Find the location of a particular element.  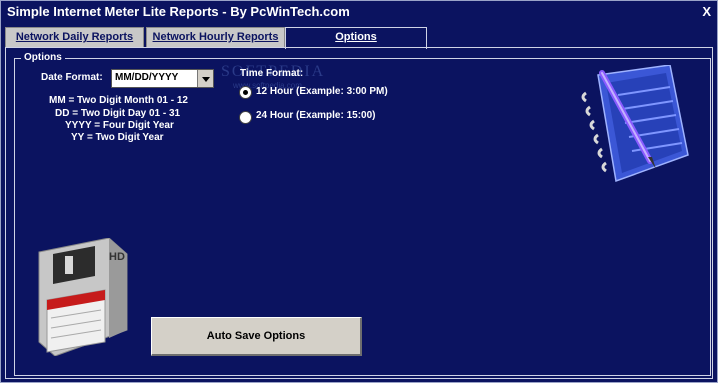

time-24-hour-label: 24 Hour (Example: 15:00) is located at coordinates (316, 115).